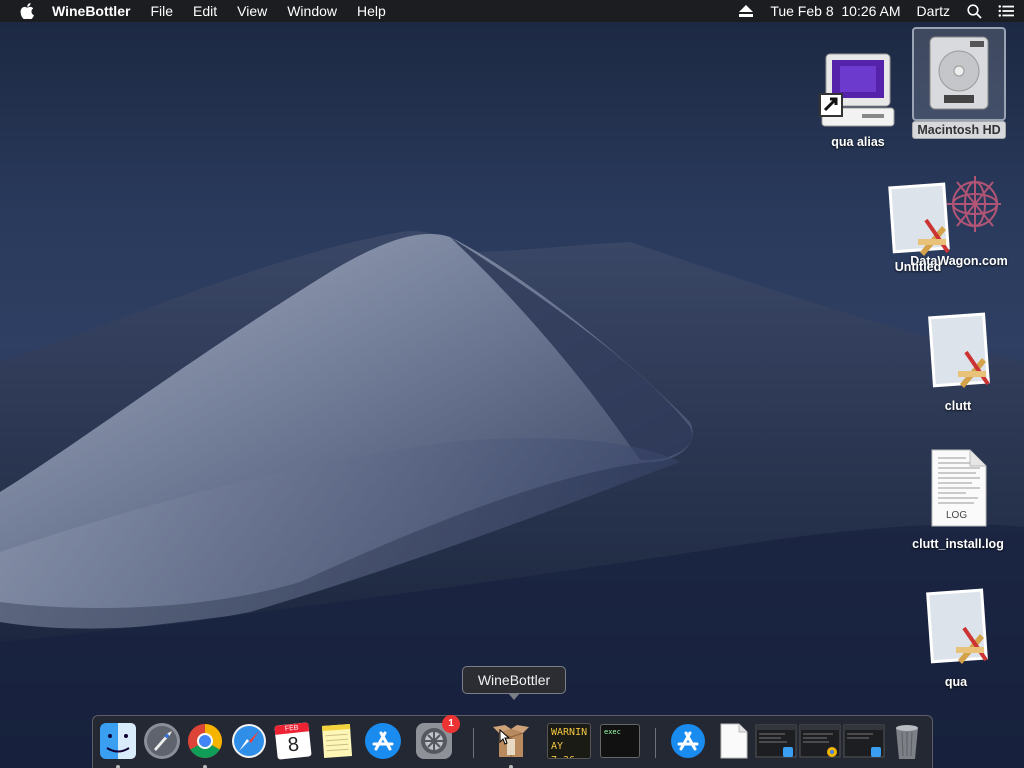  I want to click on terminal-text: exec, so click(612, 732).